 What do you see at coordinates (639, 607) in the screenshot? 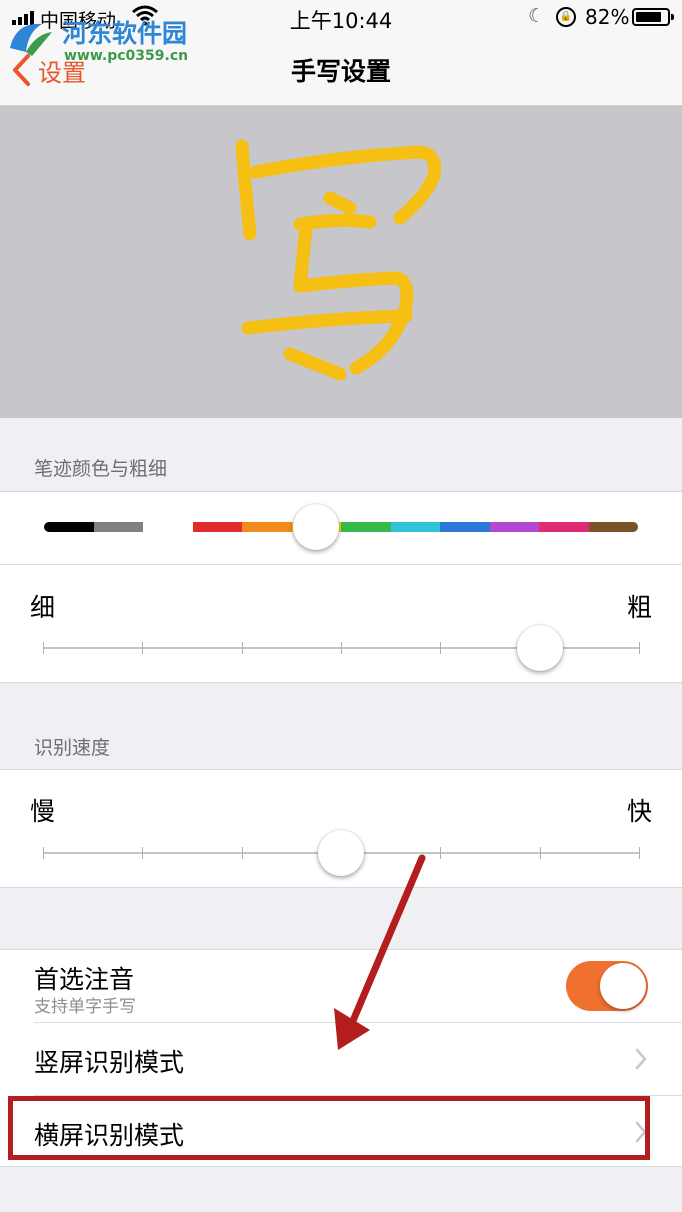
I see `thickness-max-label: 粗` at bounding box center [639, 607].